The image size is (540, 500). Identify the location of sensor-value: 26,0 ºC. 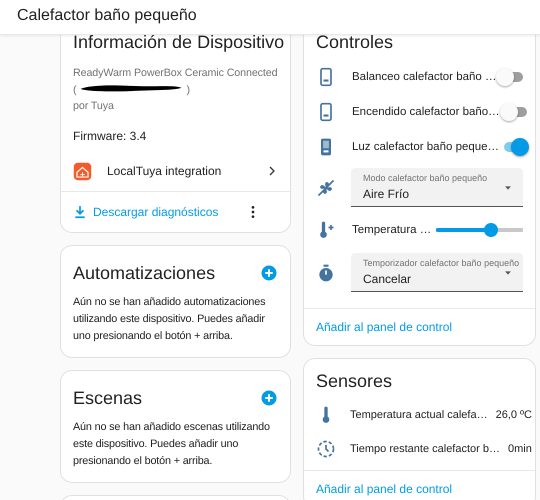
(514, 415).